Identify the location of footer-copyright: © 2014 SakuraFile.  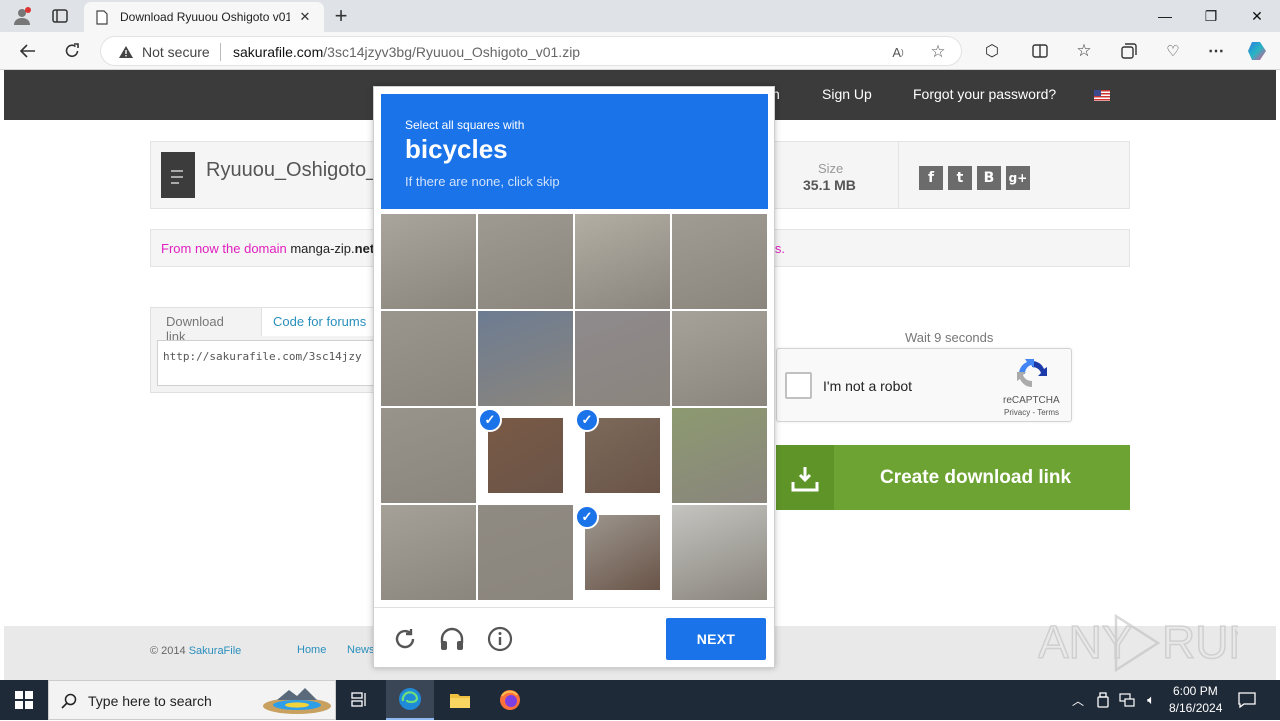
(195, 651).